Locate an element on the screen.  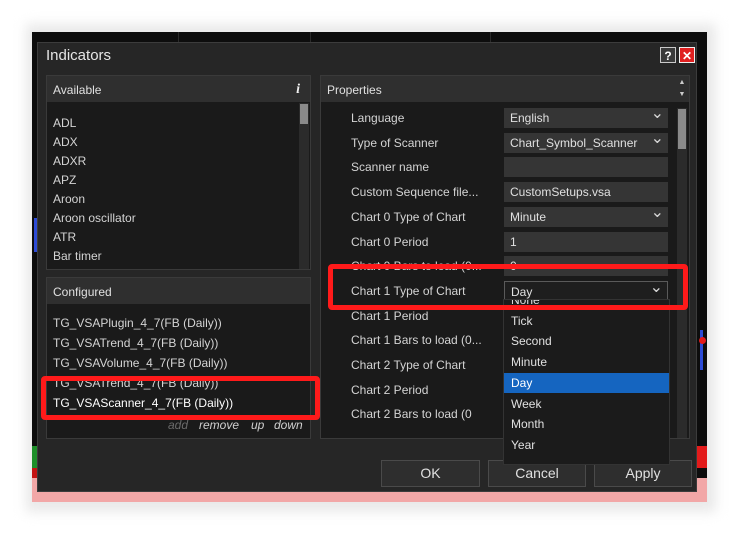
dropdown-option: Second is located at coordinates (586, 341).